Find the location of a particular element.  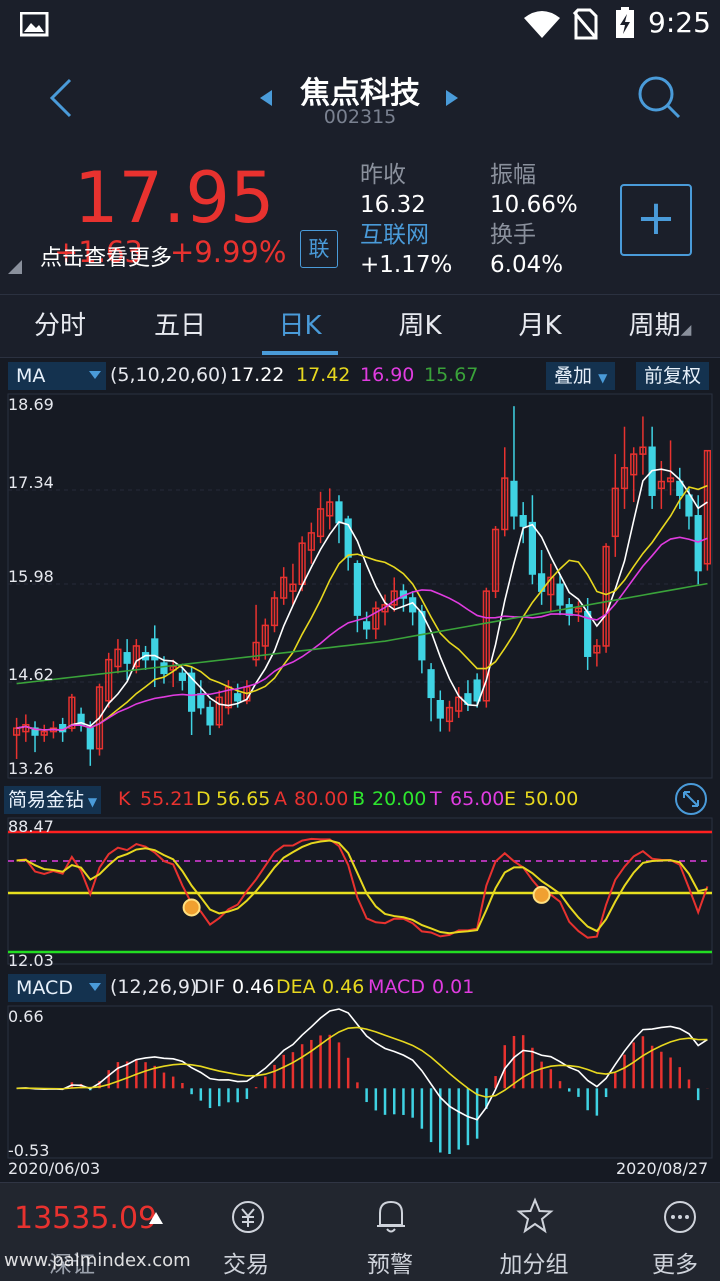

status-bar: 9:25 is located at coordinates (360, 26).